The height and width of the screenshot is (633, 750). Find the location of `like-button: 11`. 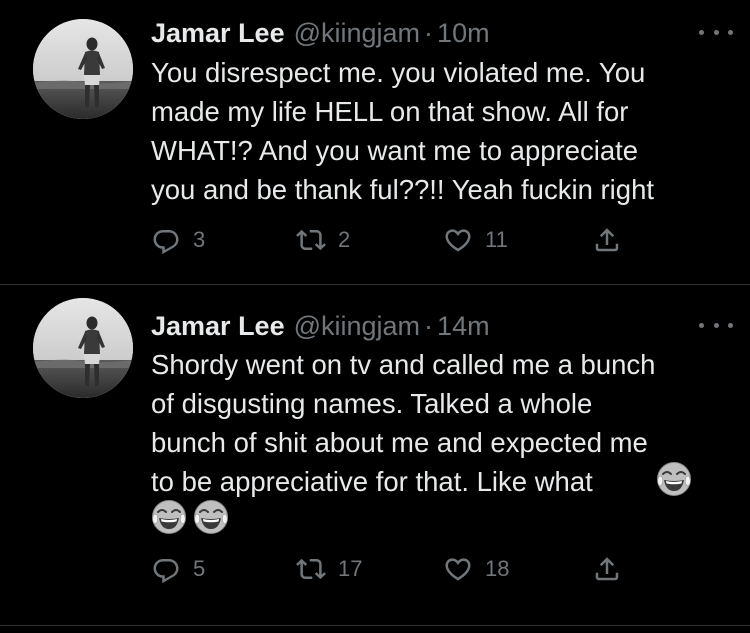

like-button: 11 is located at coordinates (475, 240).